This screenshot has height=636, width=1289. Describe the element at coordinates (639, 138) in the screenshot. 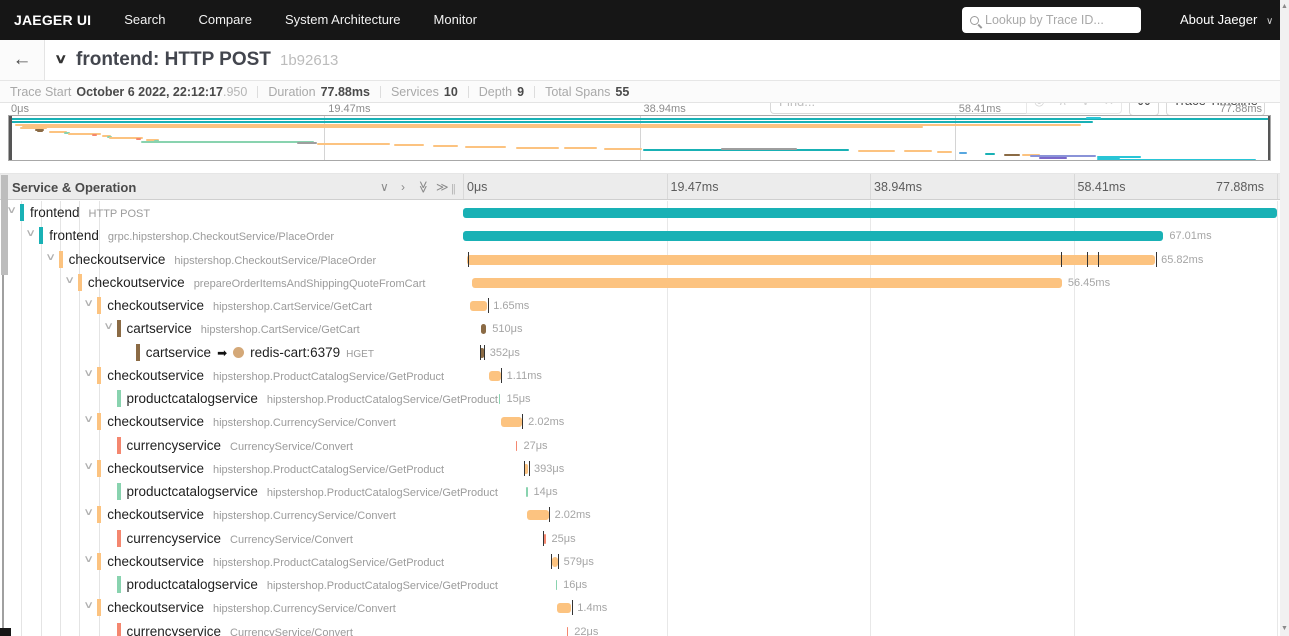

I see `trace-minimap` at that location.